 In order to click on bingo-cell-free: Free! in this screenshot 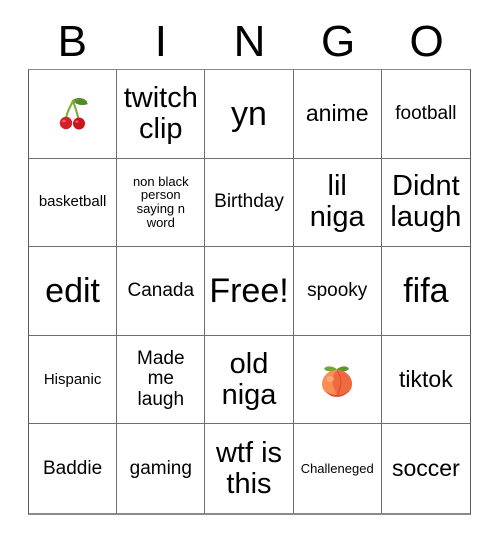, I will do `click(249, 291)`.